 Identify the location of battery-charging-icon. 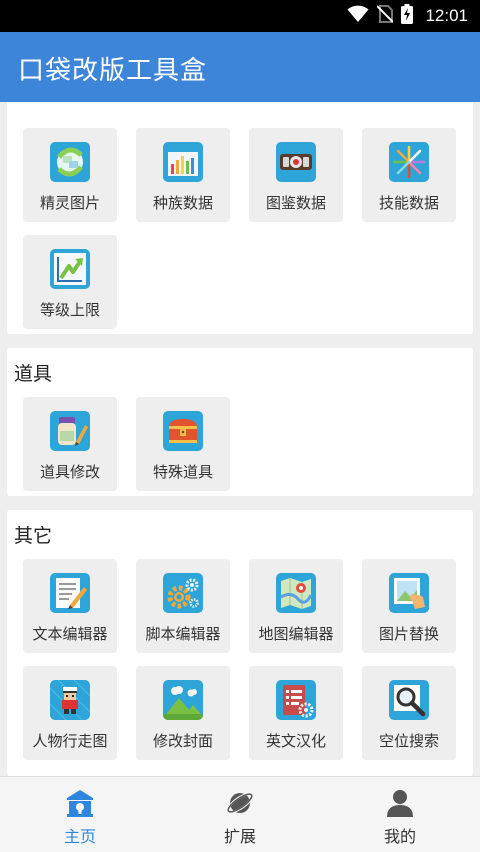
(407, 16).